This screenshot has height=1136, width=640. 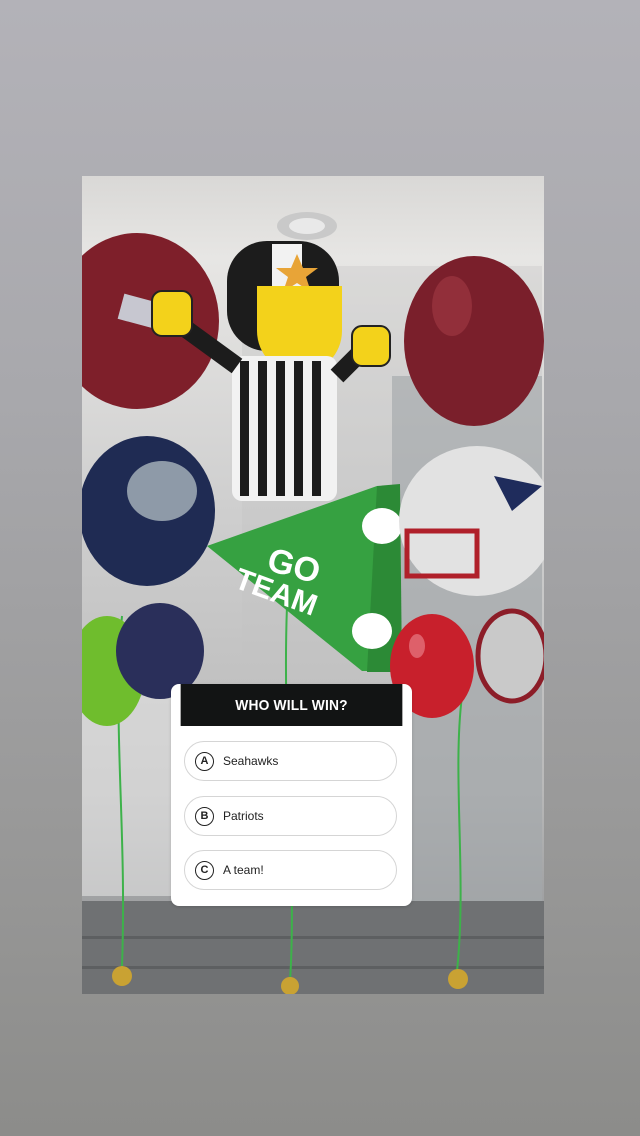 I want to click on option-label-b: Patriots, so click(x=243, y=816).